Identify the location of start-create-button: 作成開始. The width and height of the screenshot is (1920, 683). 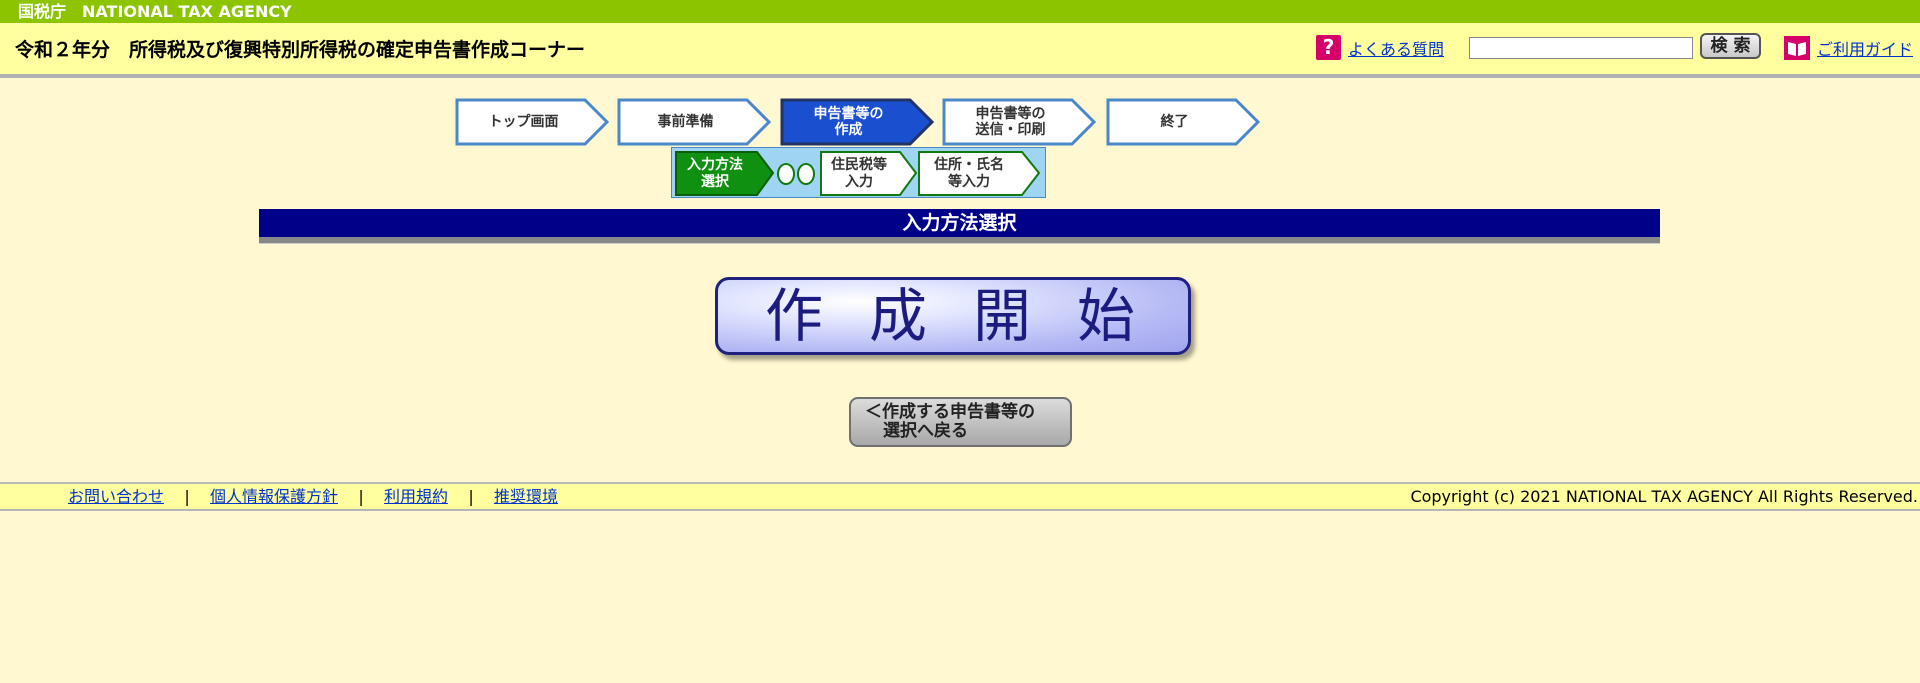
(953, 316).